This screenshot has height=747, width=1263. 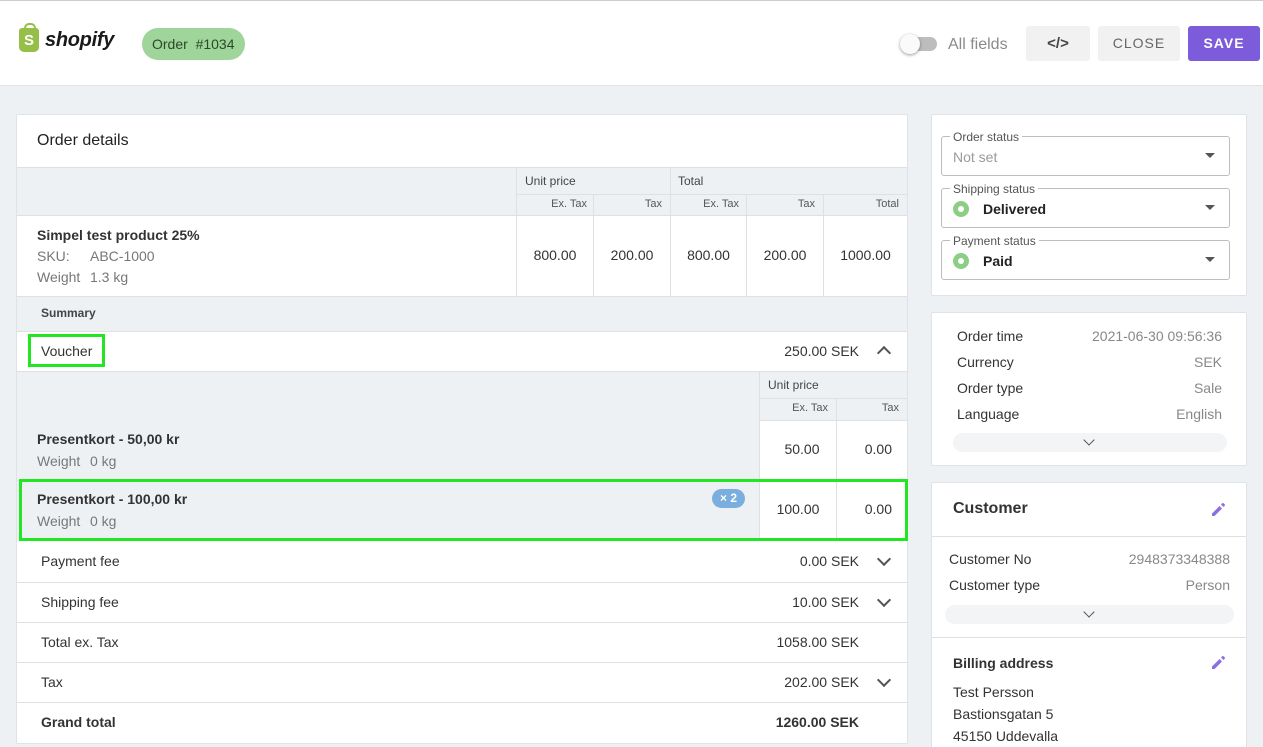 I want to click on total-tax-header: Tax, so click(x=806, y=204).